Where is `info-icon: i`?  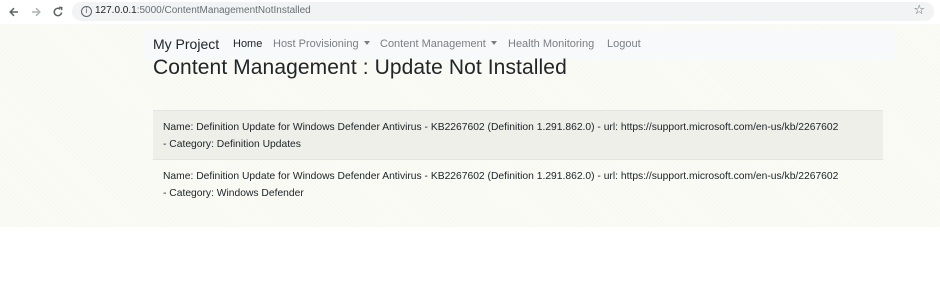 info-icon: i is located at coordinates (86, 11).